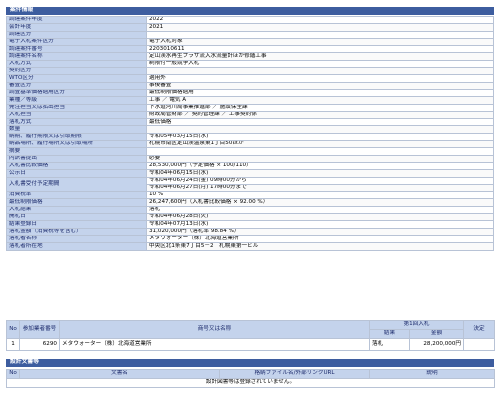 The image size is (500, 400). Describe the element at coordinates (389, 344) in the screenshot. I see `result-cell: 落札` at that location.